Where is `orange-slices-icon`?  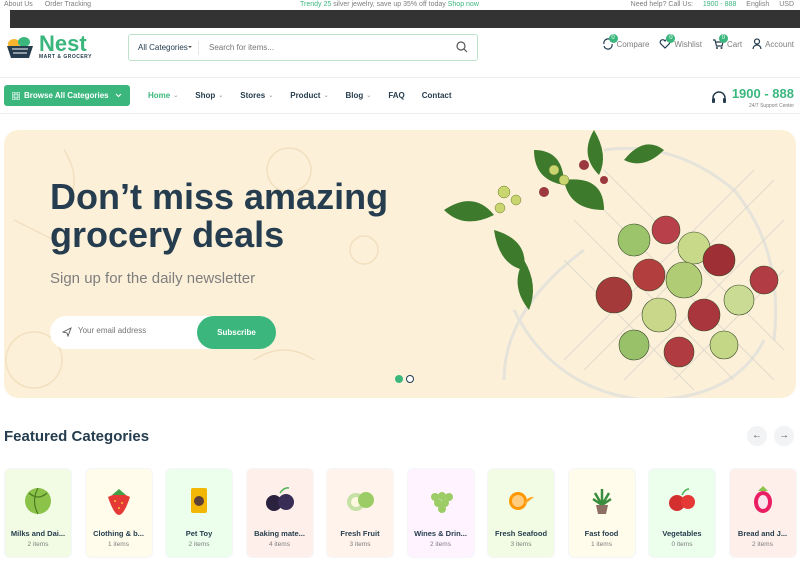
orange-slices-icon is located at coordinates (521, 501).